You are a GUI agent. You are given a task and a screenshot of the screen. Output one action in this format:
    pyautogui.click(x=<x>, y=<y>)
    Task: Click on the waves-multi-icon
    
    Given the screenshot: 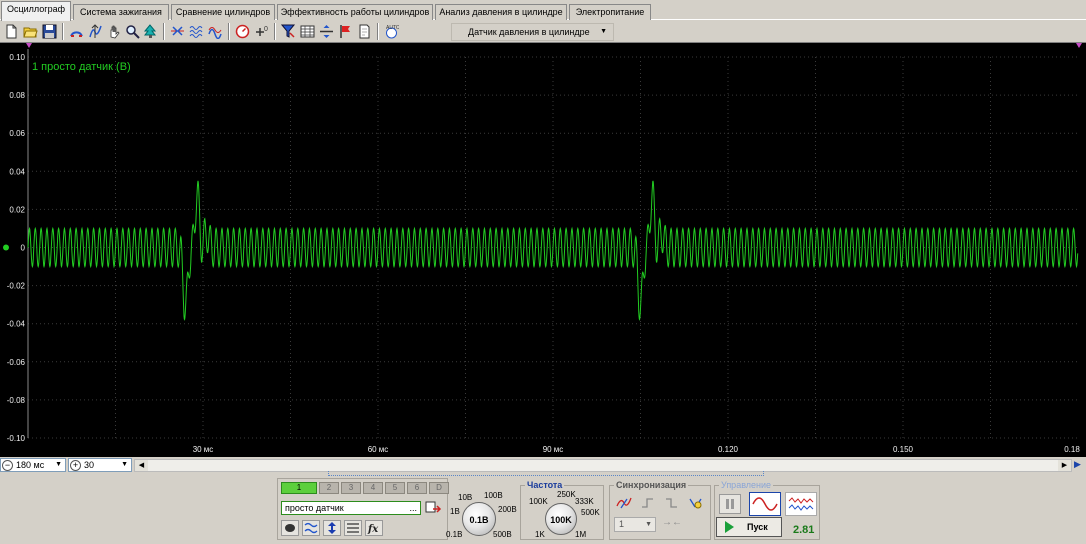 What is the action you would take?
    pyautogui.click(x=215, y=31)
    